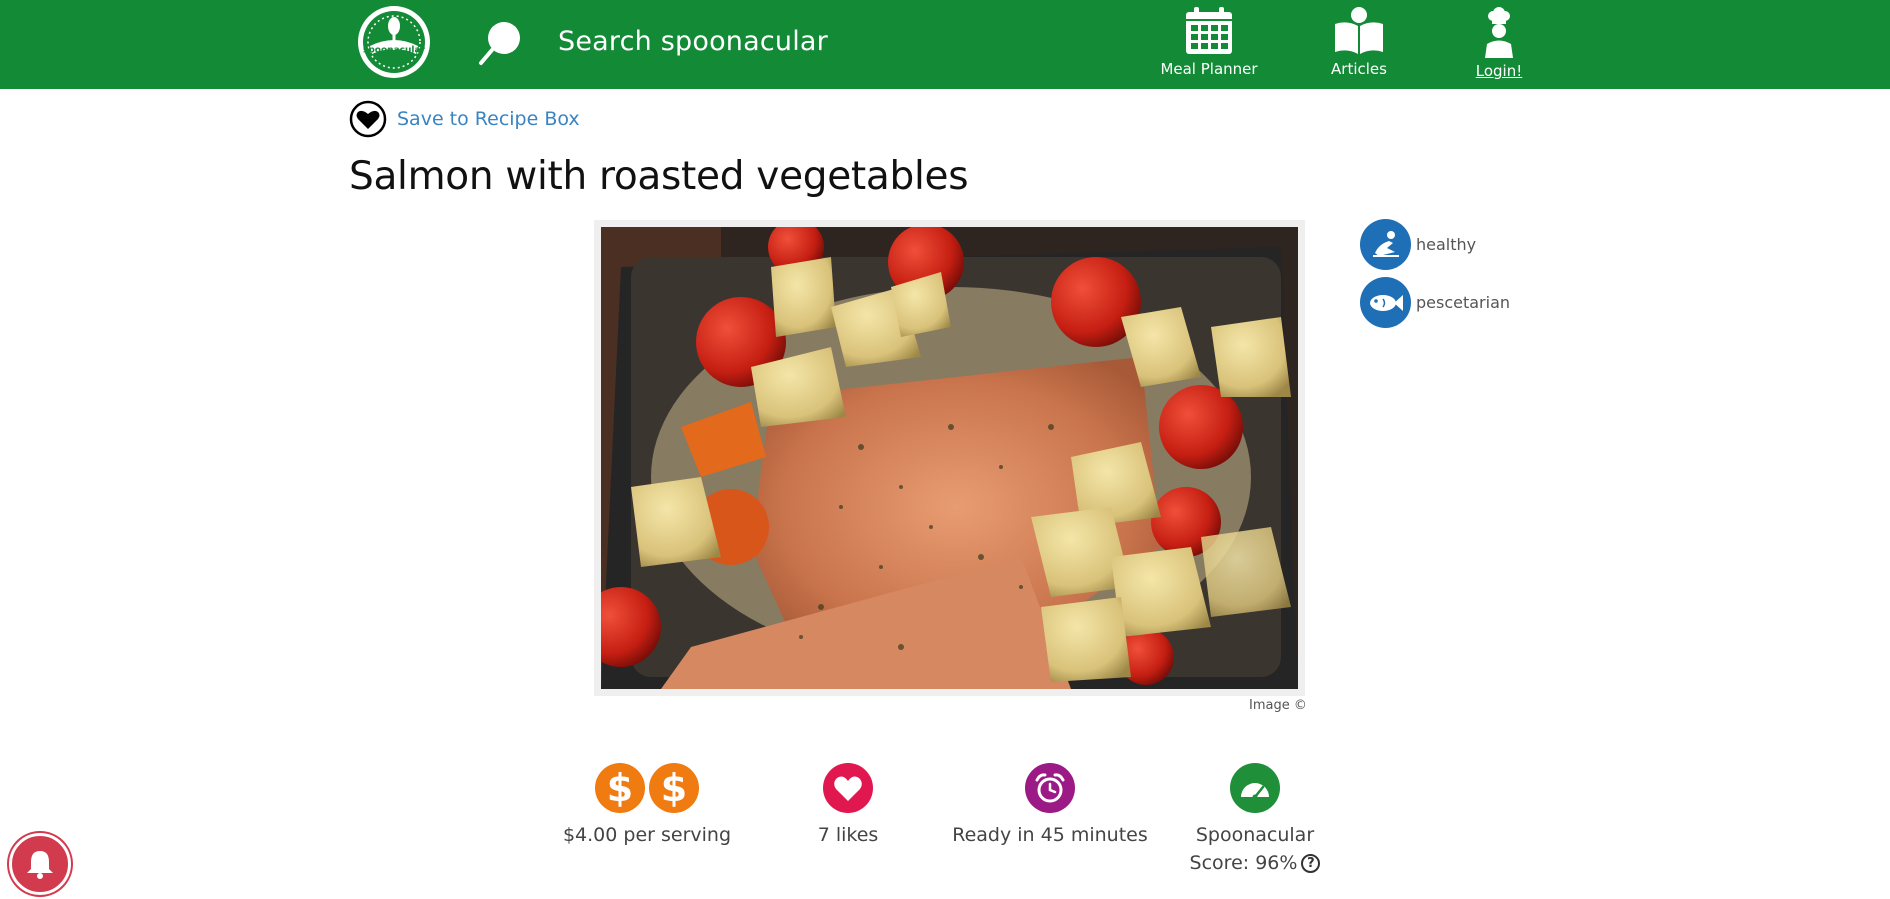  Describe the element at coordinates (1499, 32) in the screenshot. I see `chef-icon` at that location.